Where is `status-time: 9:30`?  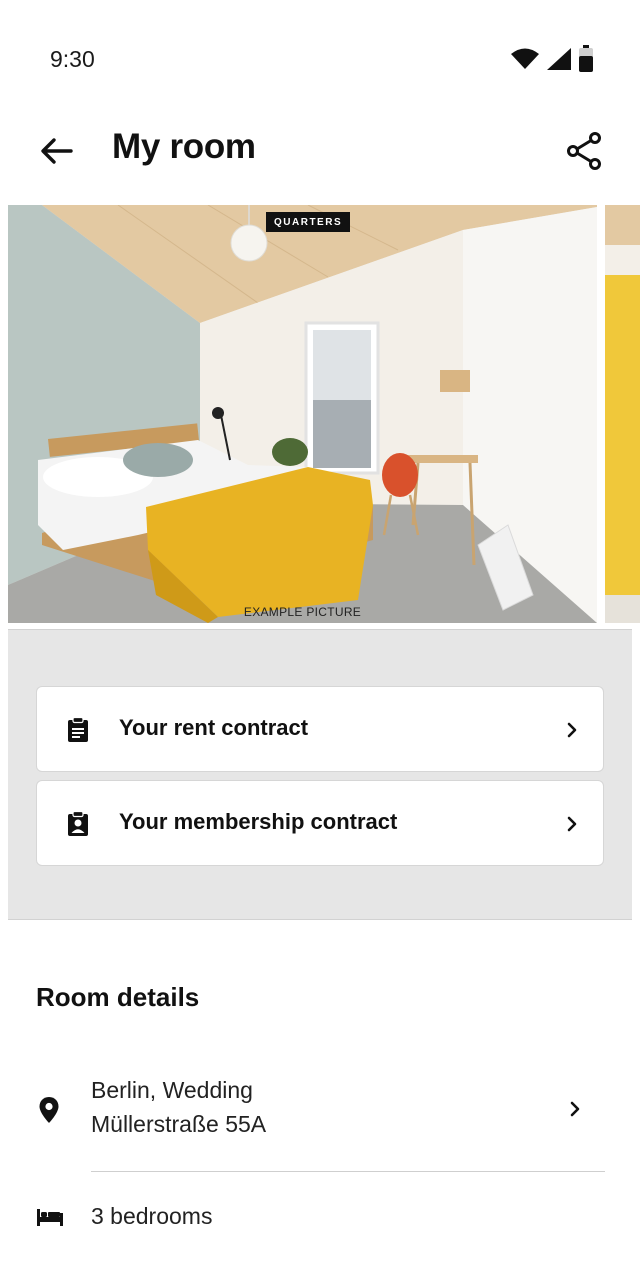
status-time: 9:30 is located at coordinates (72, 58).